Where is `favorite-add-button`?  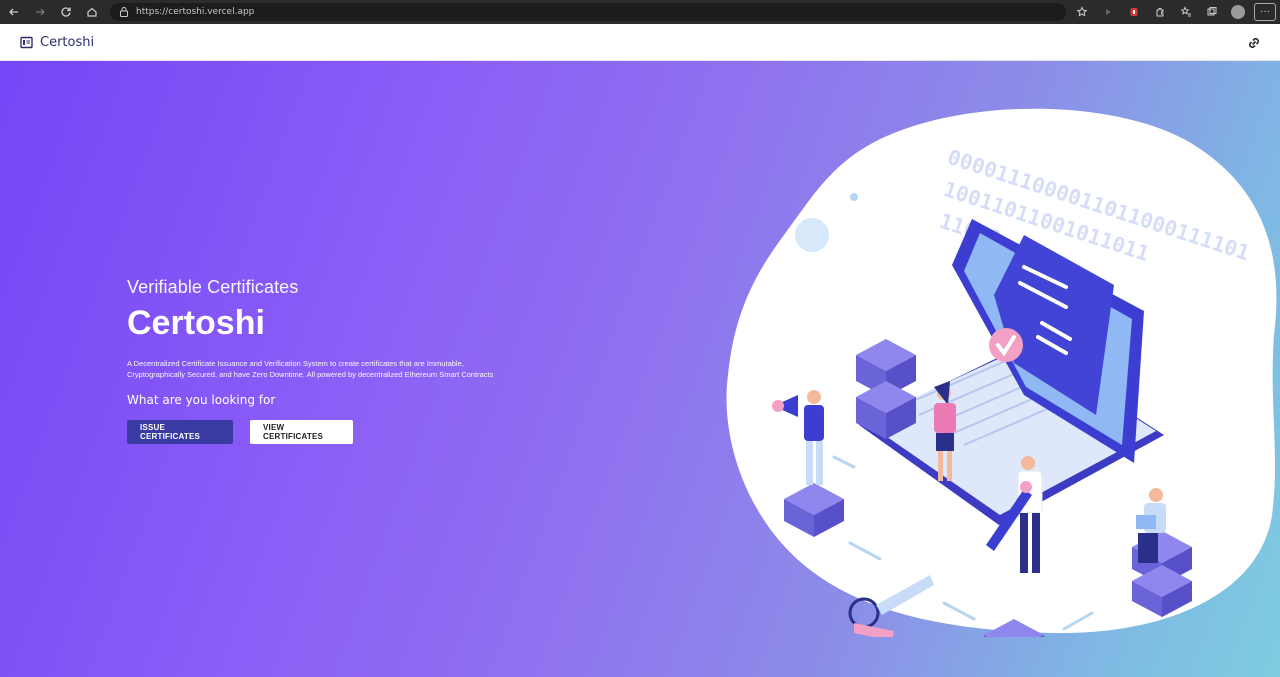
favorite-add-button is located at coordinates (1082, 12).